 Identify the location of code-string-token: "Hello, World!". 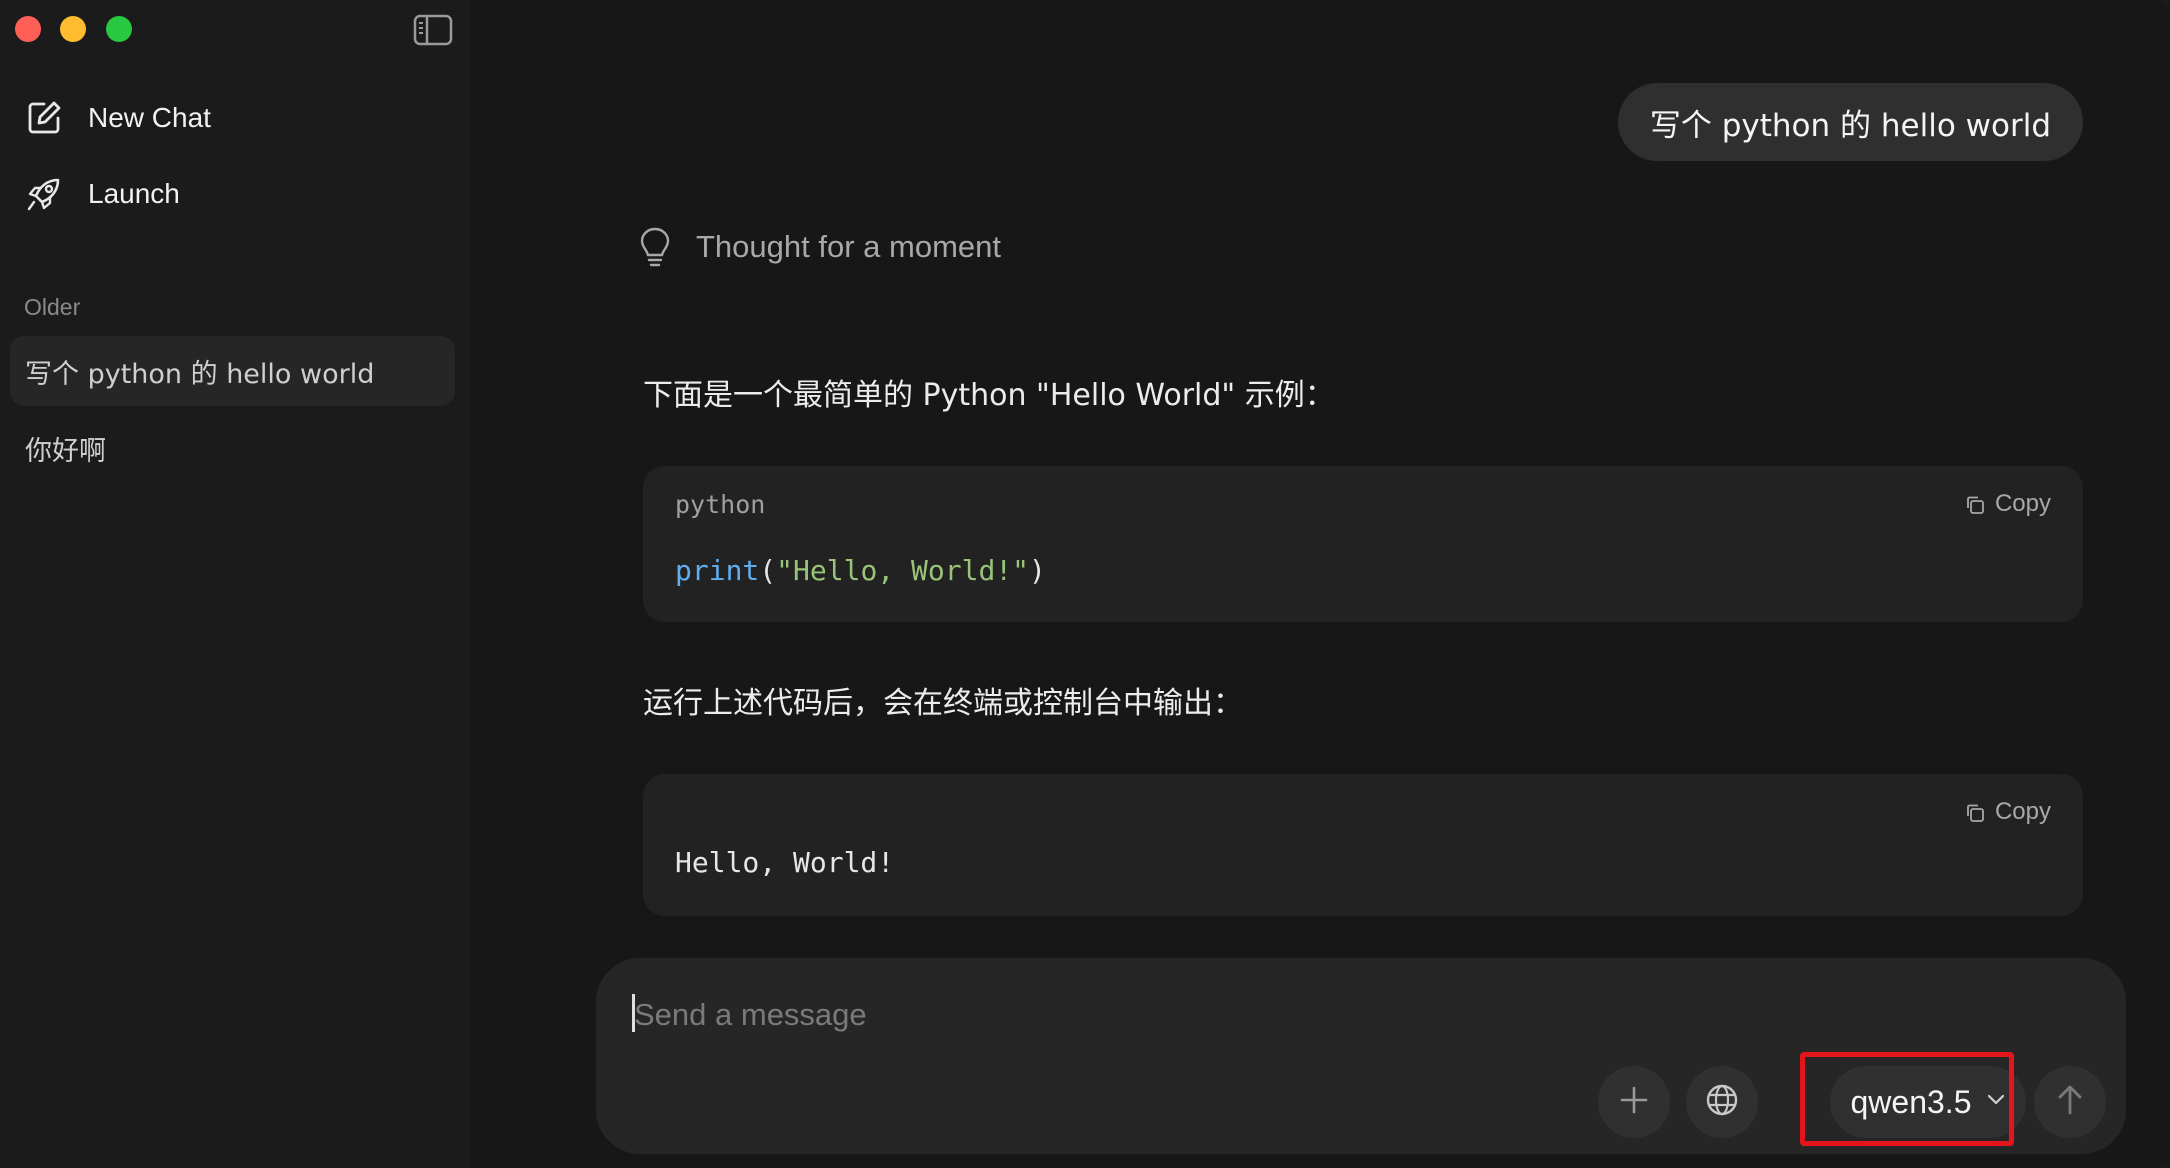
(903, 570).